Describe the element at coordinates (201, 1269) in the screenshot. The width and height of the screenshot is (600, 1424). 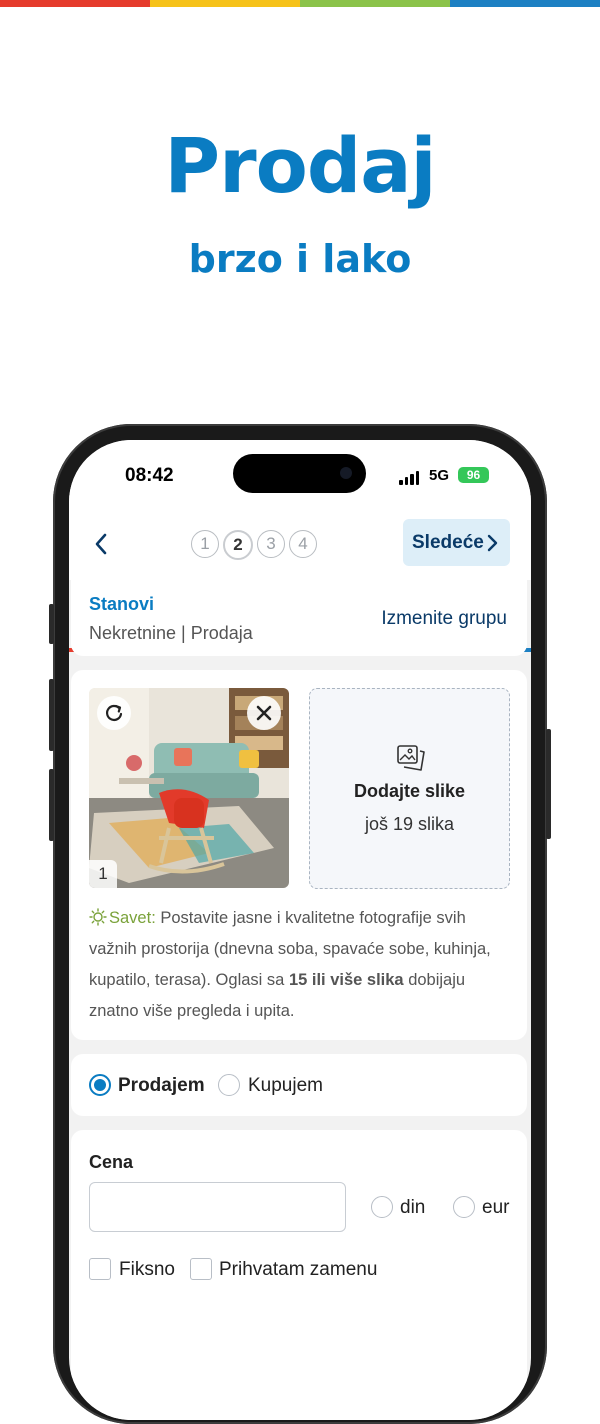
I see `accept-exchange-checkbox` at that location.